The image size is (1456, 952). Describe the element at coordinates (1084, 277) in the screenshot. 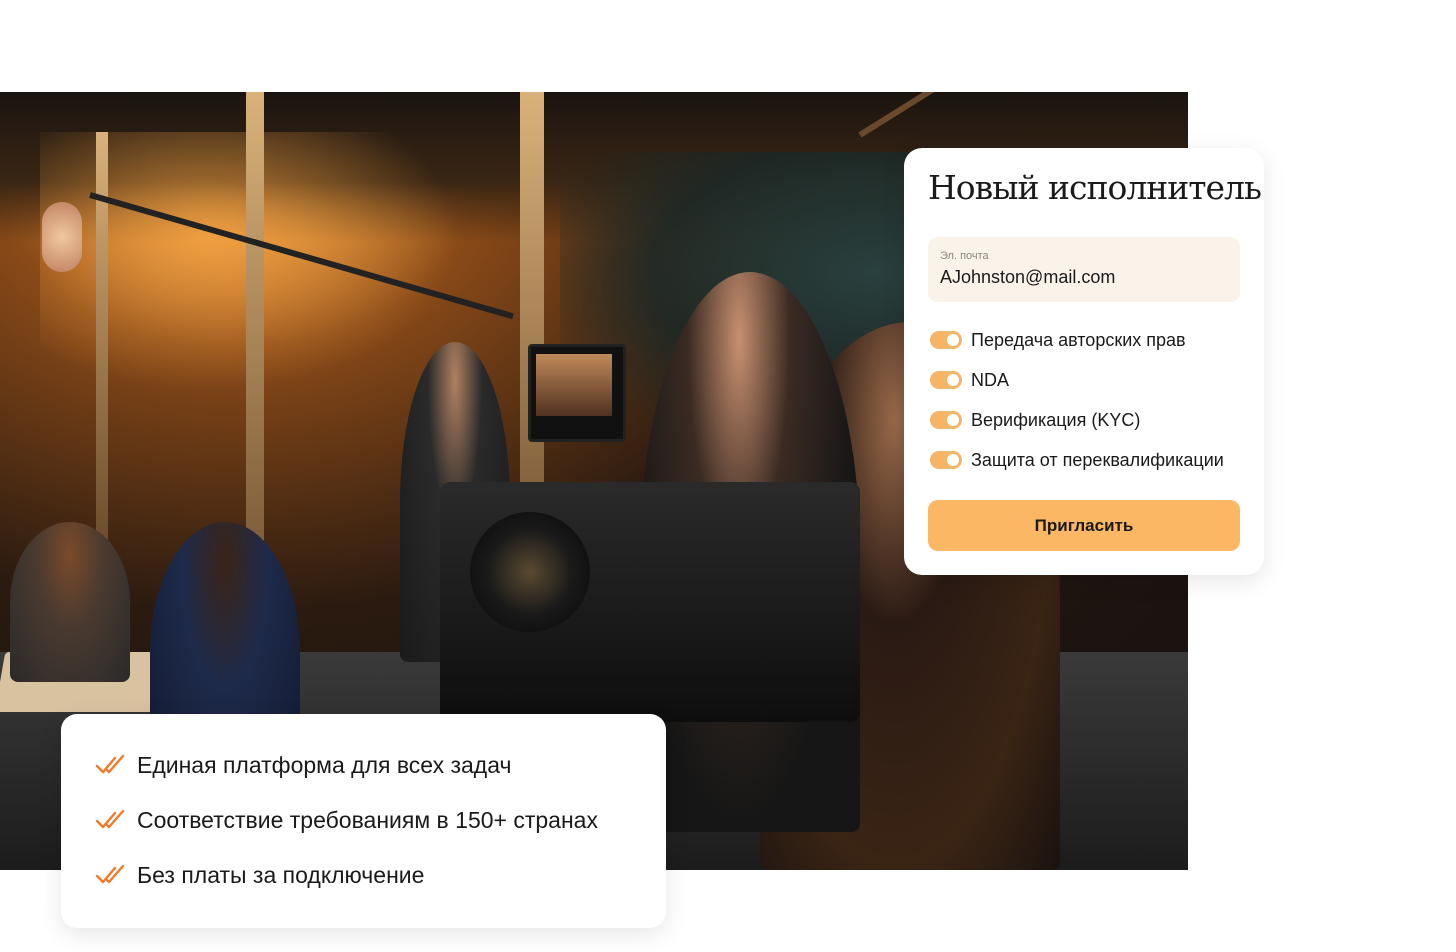

I see `email-input: AJohnston@mail.com` at that location.